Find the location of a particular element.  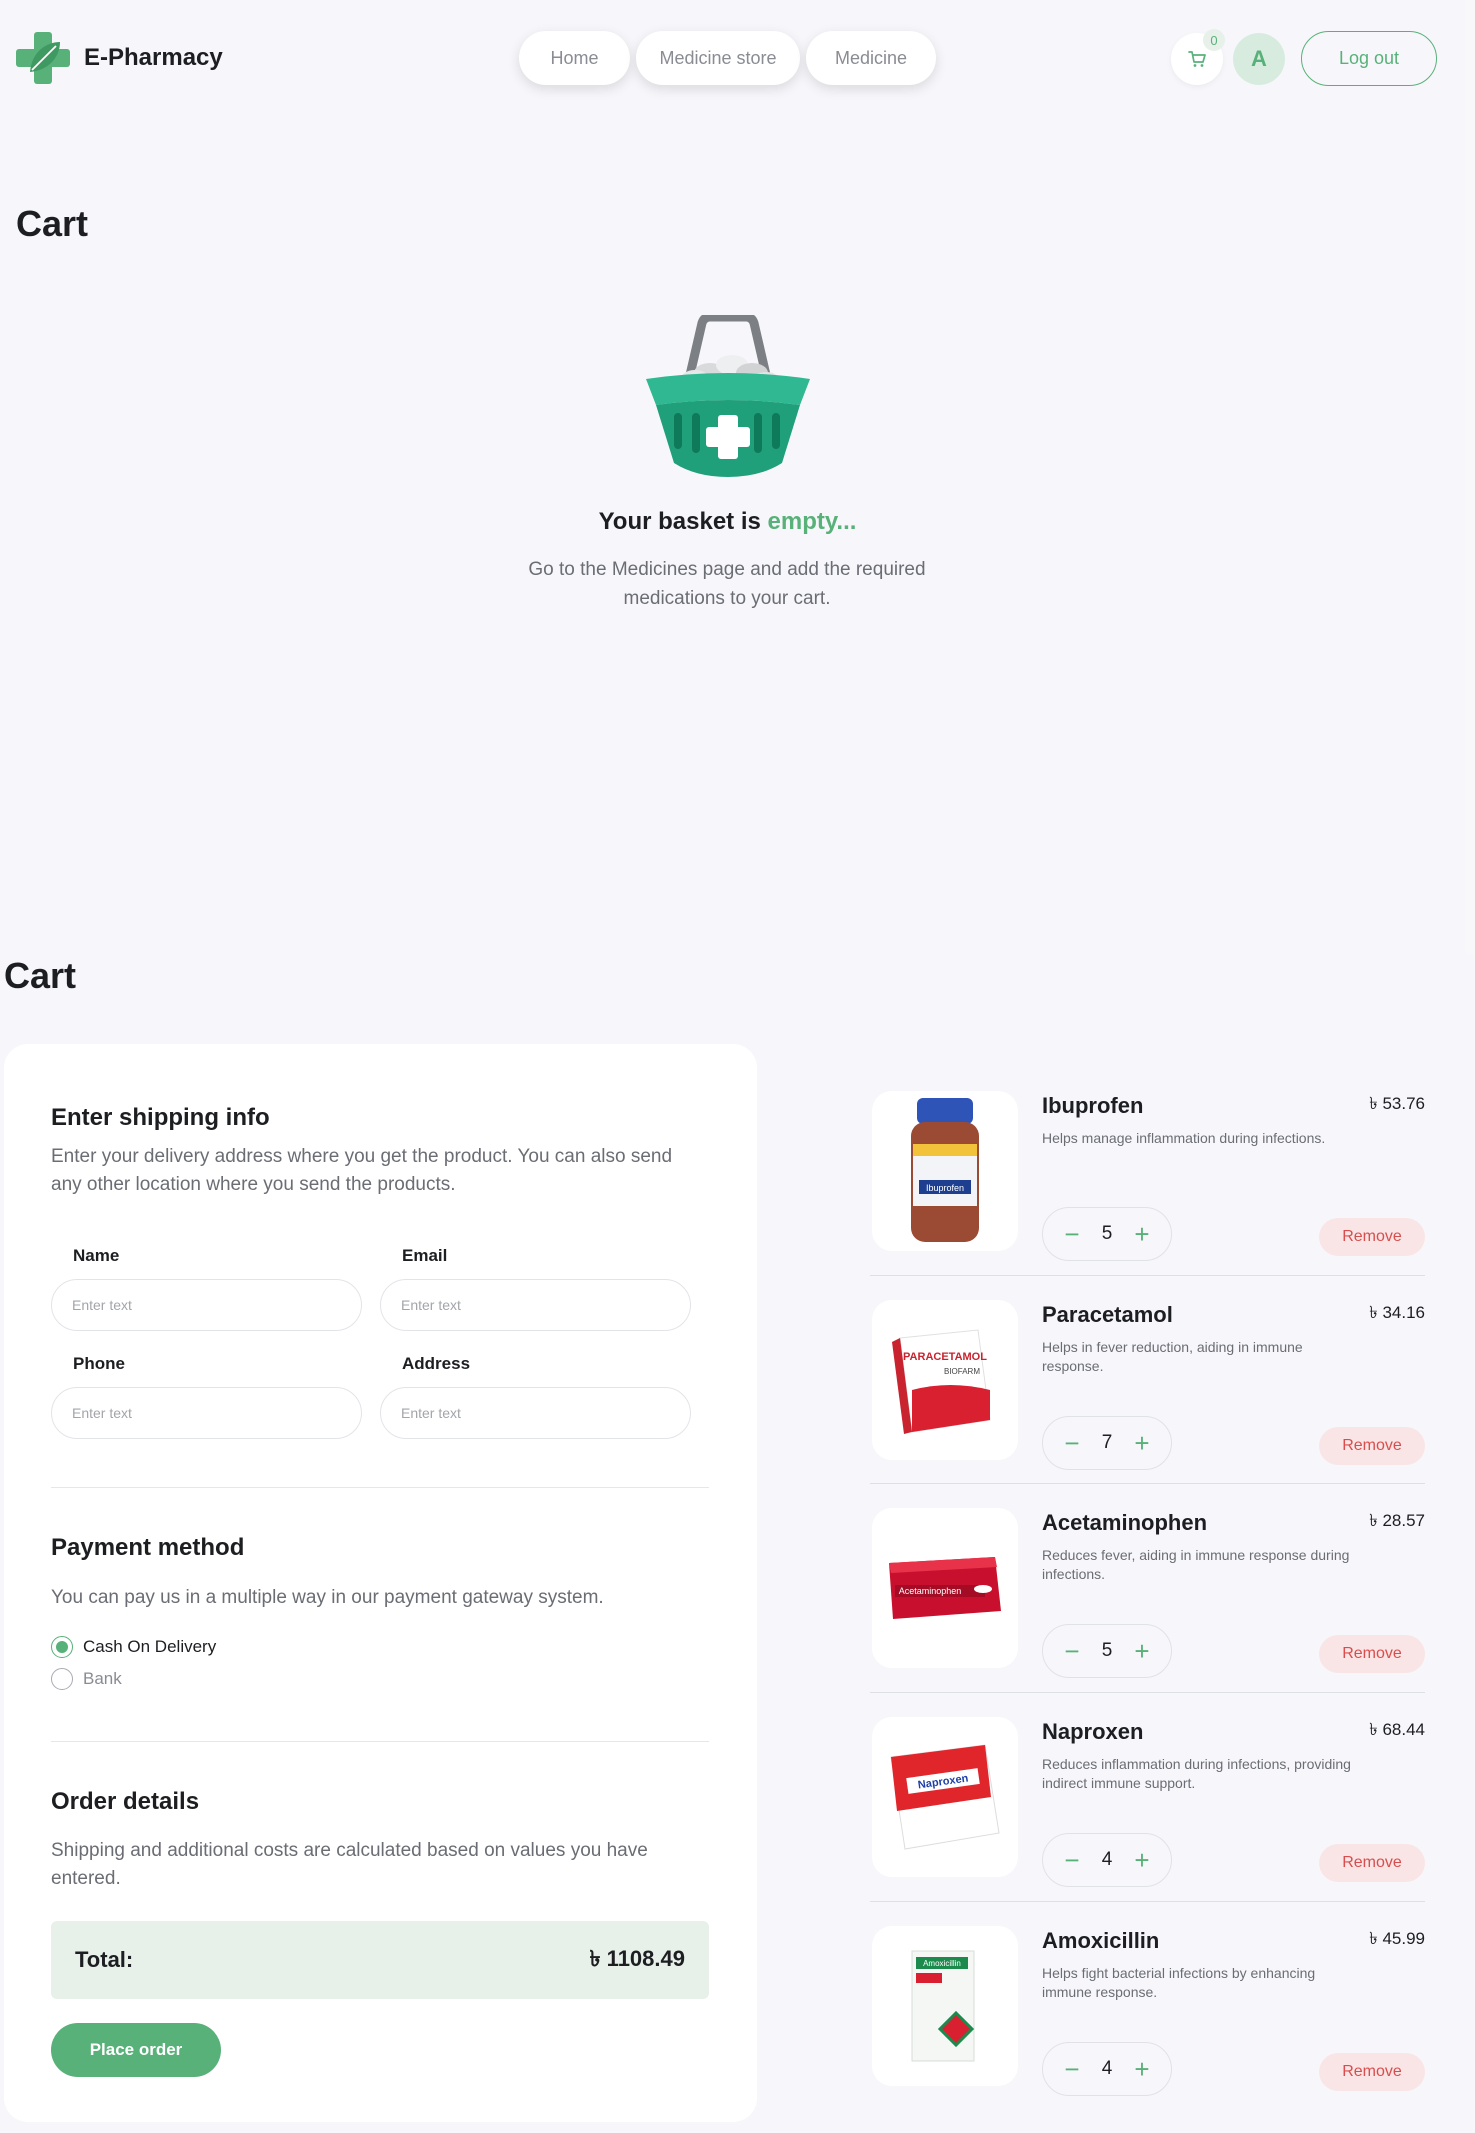

email-label: Email is located at coordinates (425, 1255).